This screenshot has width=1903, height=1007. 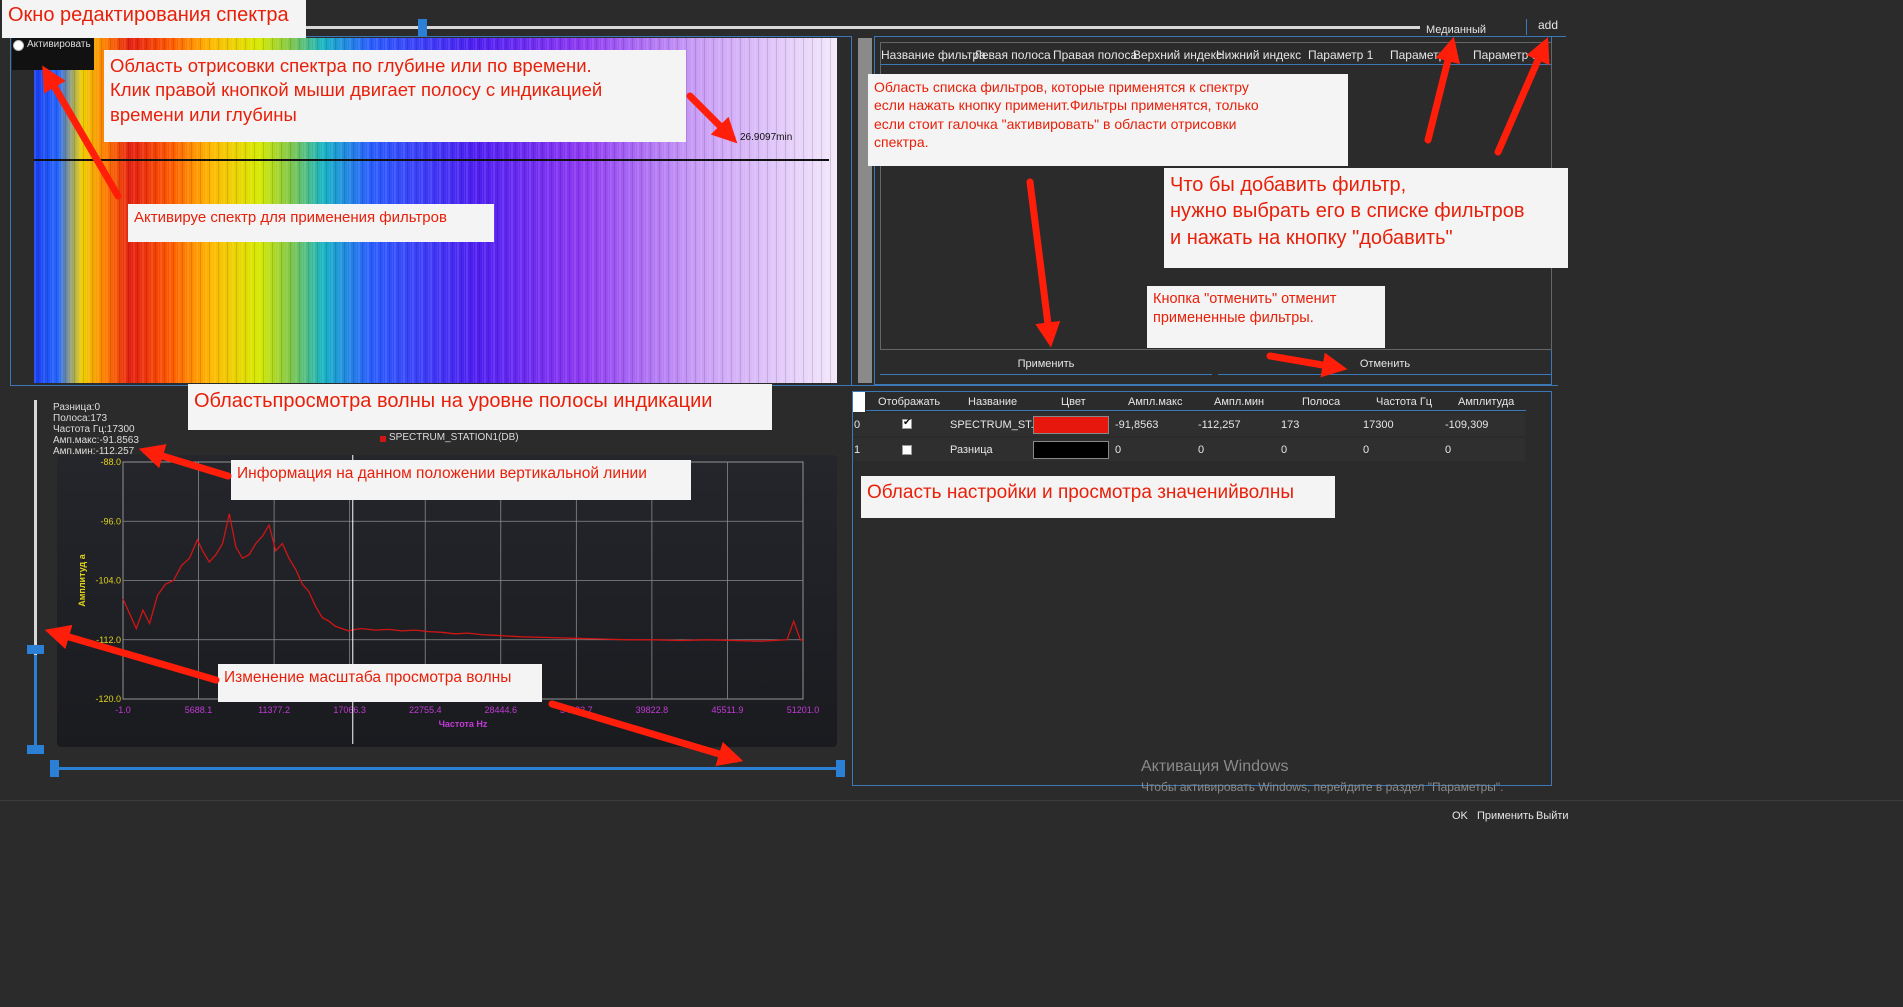 What do you see at coordinates (82, 132) in the screenshot?
I see `arrow-to-activate` at bounding box center [82, 132].